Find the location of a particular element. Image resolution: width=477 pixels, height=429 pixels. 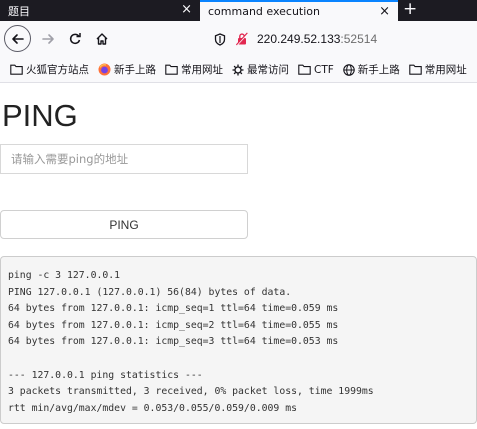

bookmark-most-visited: 最常访问 is located at coordinates (260, 69).